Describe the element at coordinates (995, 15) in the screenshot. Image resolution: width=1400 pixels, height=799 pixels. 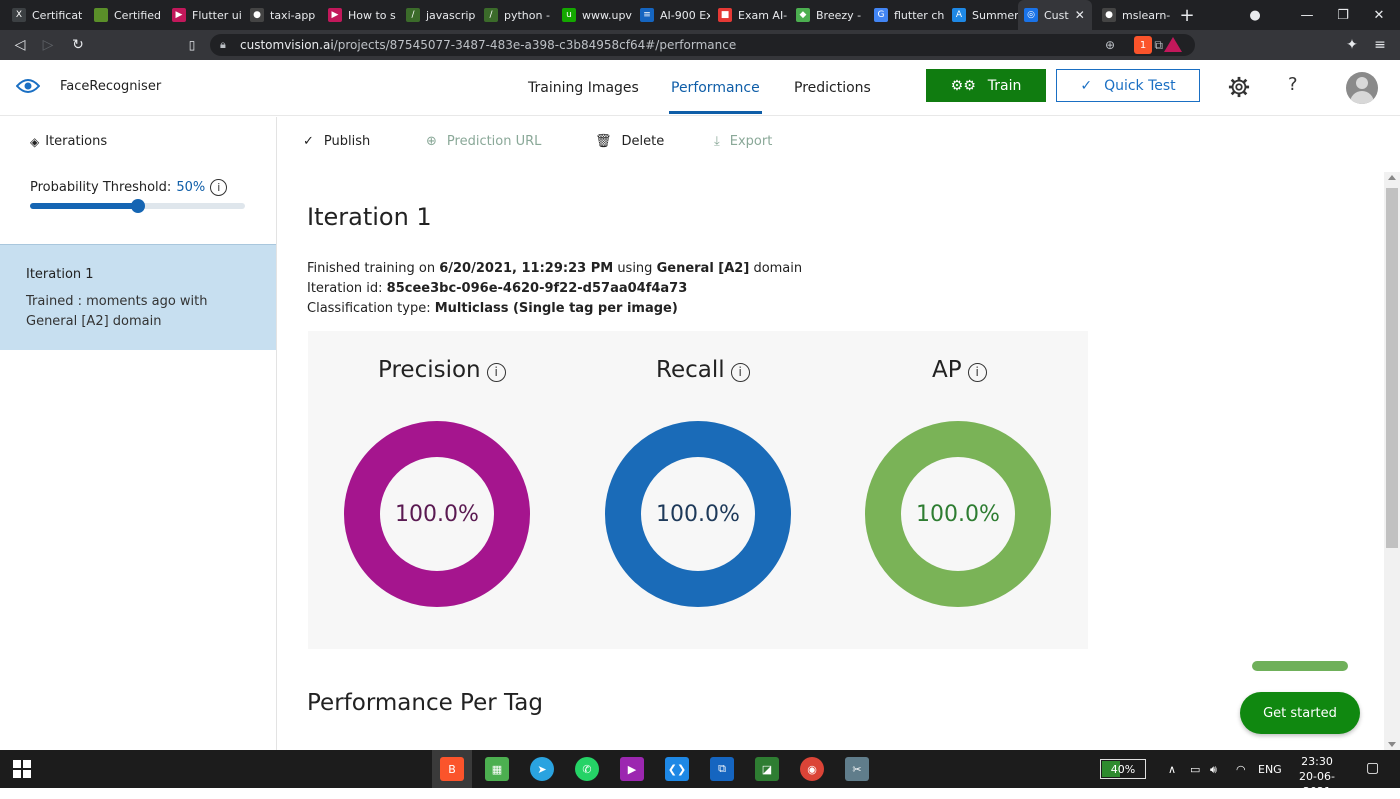
I see `tab-label: Summer` at that location.